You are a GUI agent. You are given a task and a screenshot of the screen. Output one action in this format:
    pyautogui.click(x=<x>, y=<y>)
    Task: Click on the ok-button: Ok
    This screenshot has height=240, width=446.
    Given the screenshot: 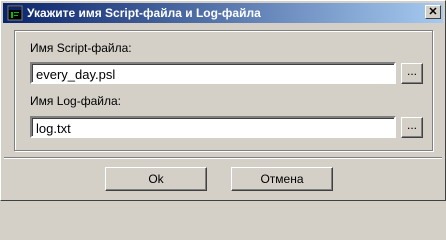 What is the action you would take?
    pyautogui.click(x=156, y=179)
    